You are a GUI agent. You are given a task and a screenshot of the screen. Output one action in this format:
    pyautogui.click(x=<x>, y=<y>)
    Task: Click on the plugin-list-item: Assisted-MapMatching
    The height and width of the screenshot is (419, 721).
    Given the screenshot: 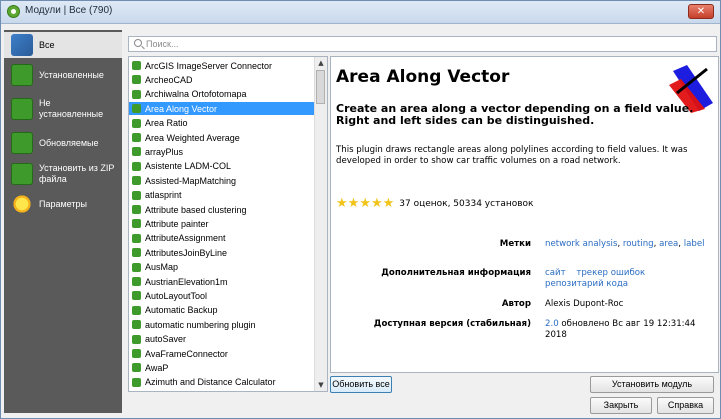 What is the action you would take?
    pyautogui.click(x=221, y=180)
    